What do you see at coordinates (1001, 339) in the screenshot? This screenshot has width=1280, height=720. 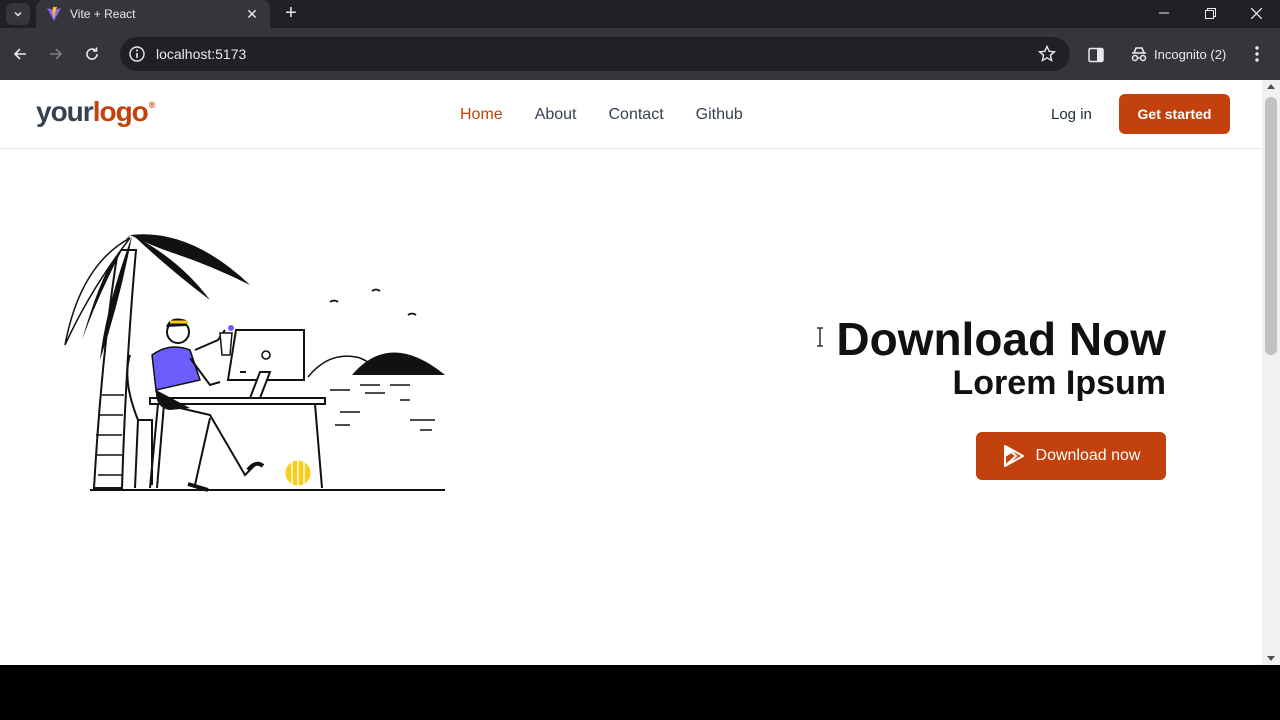 I see `hero-title: Download Now` at bounding box center [1001, 339].